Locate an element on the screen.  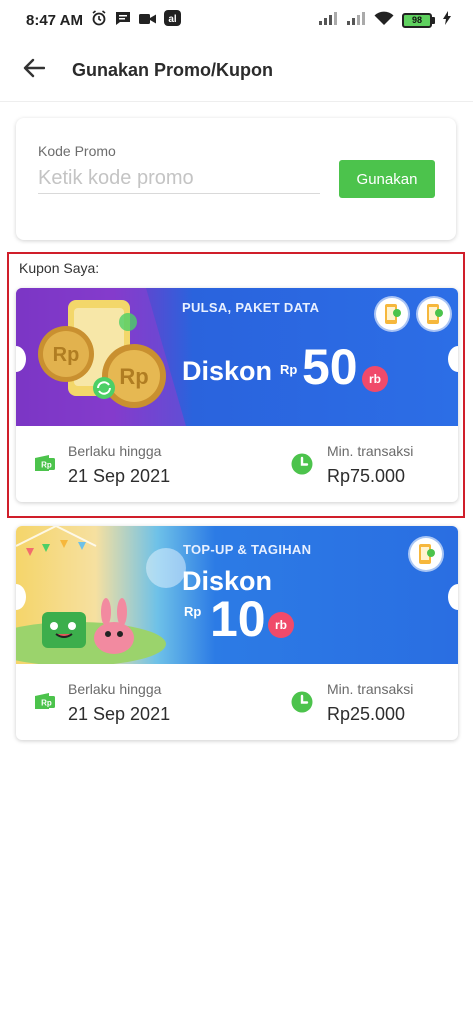
charging-icon is located at coordinates (447, 20).